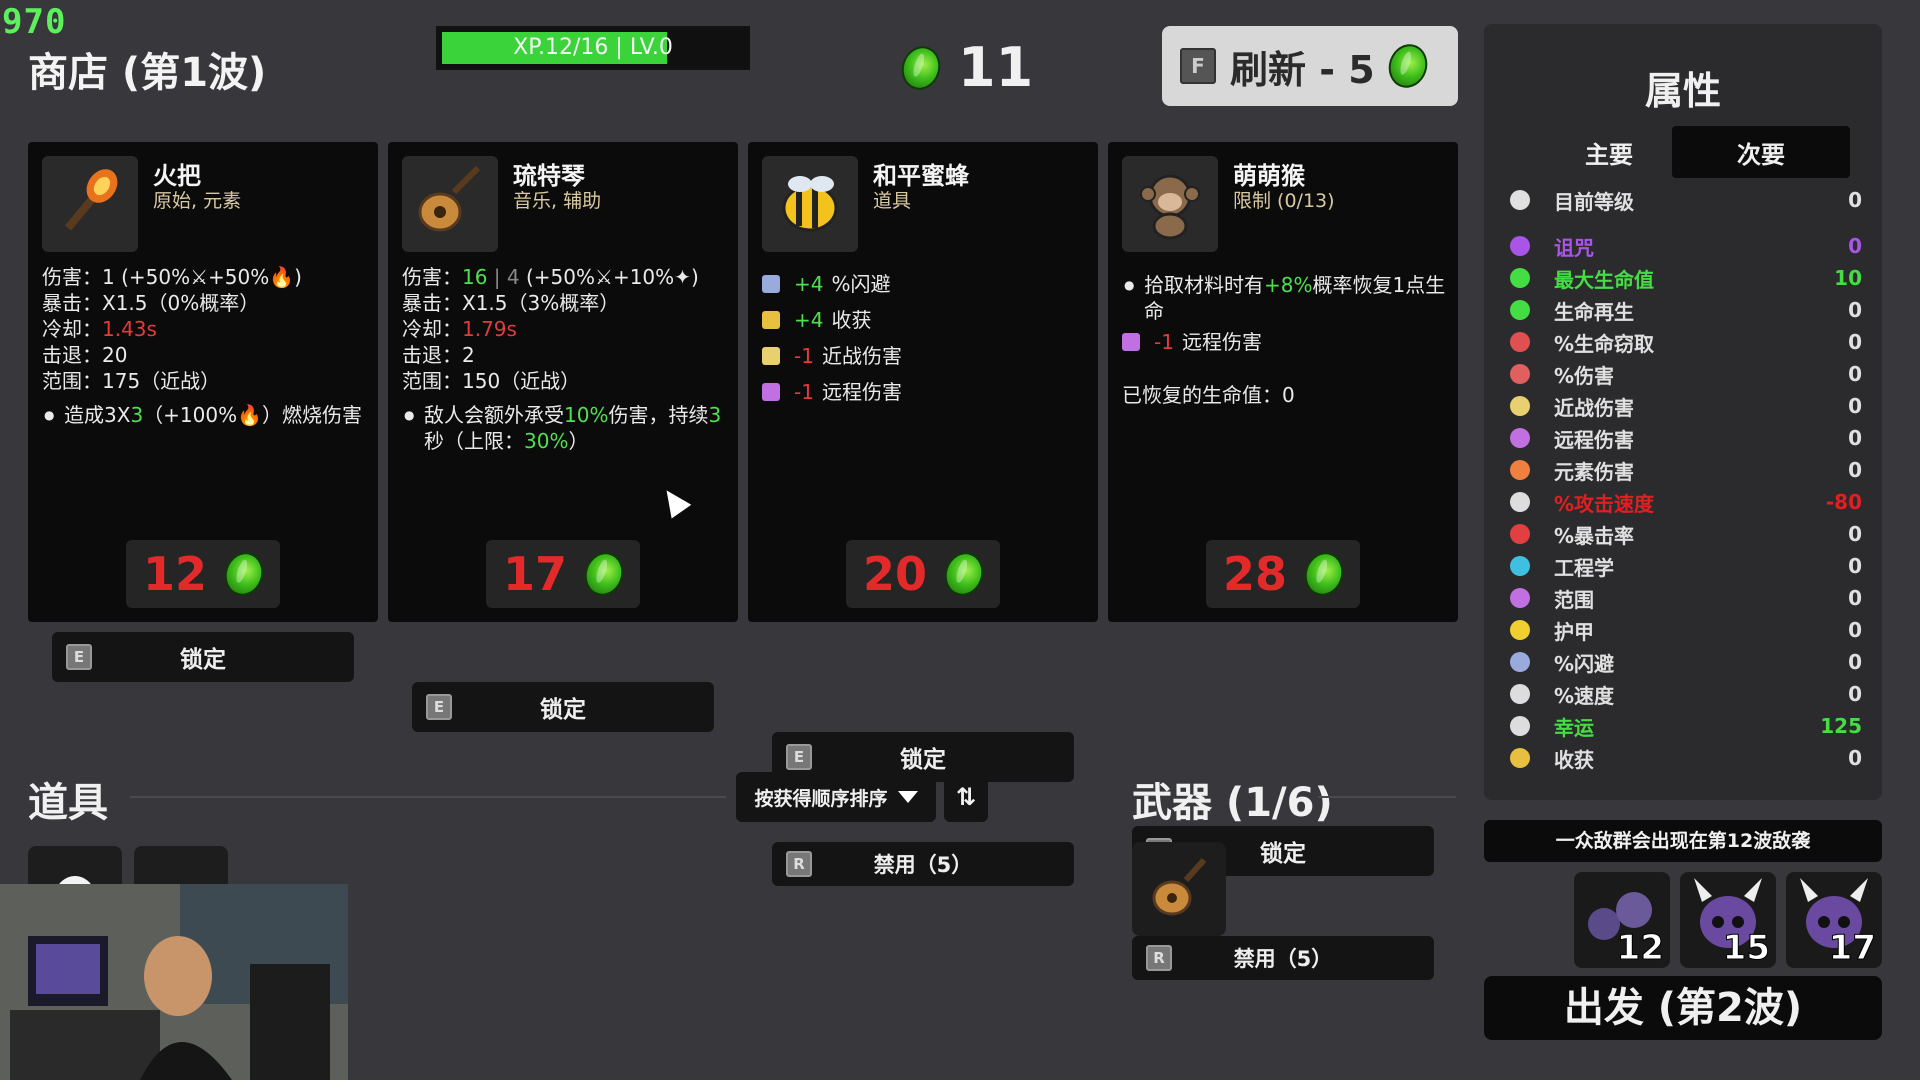 The height and width of the screenshot is (1080, 1920). Describe the element at coordinates (564, 355) in the screenshot. I see `stat-line: 击退：2` at that location.